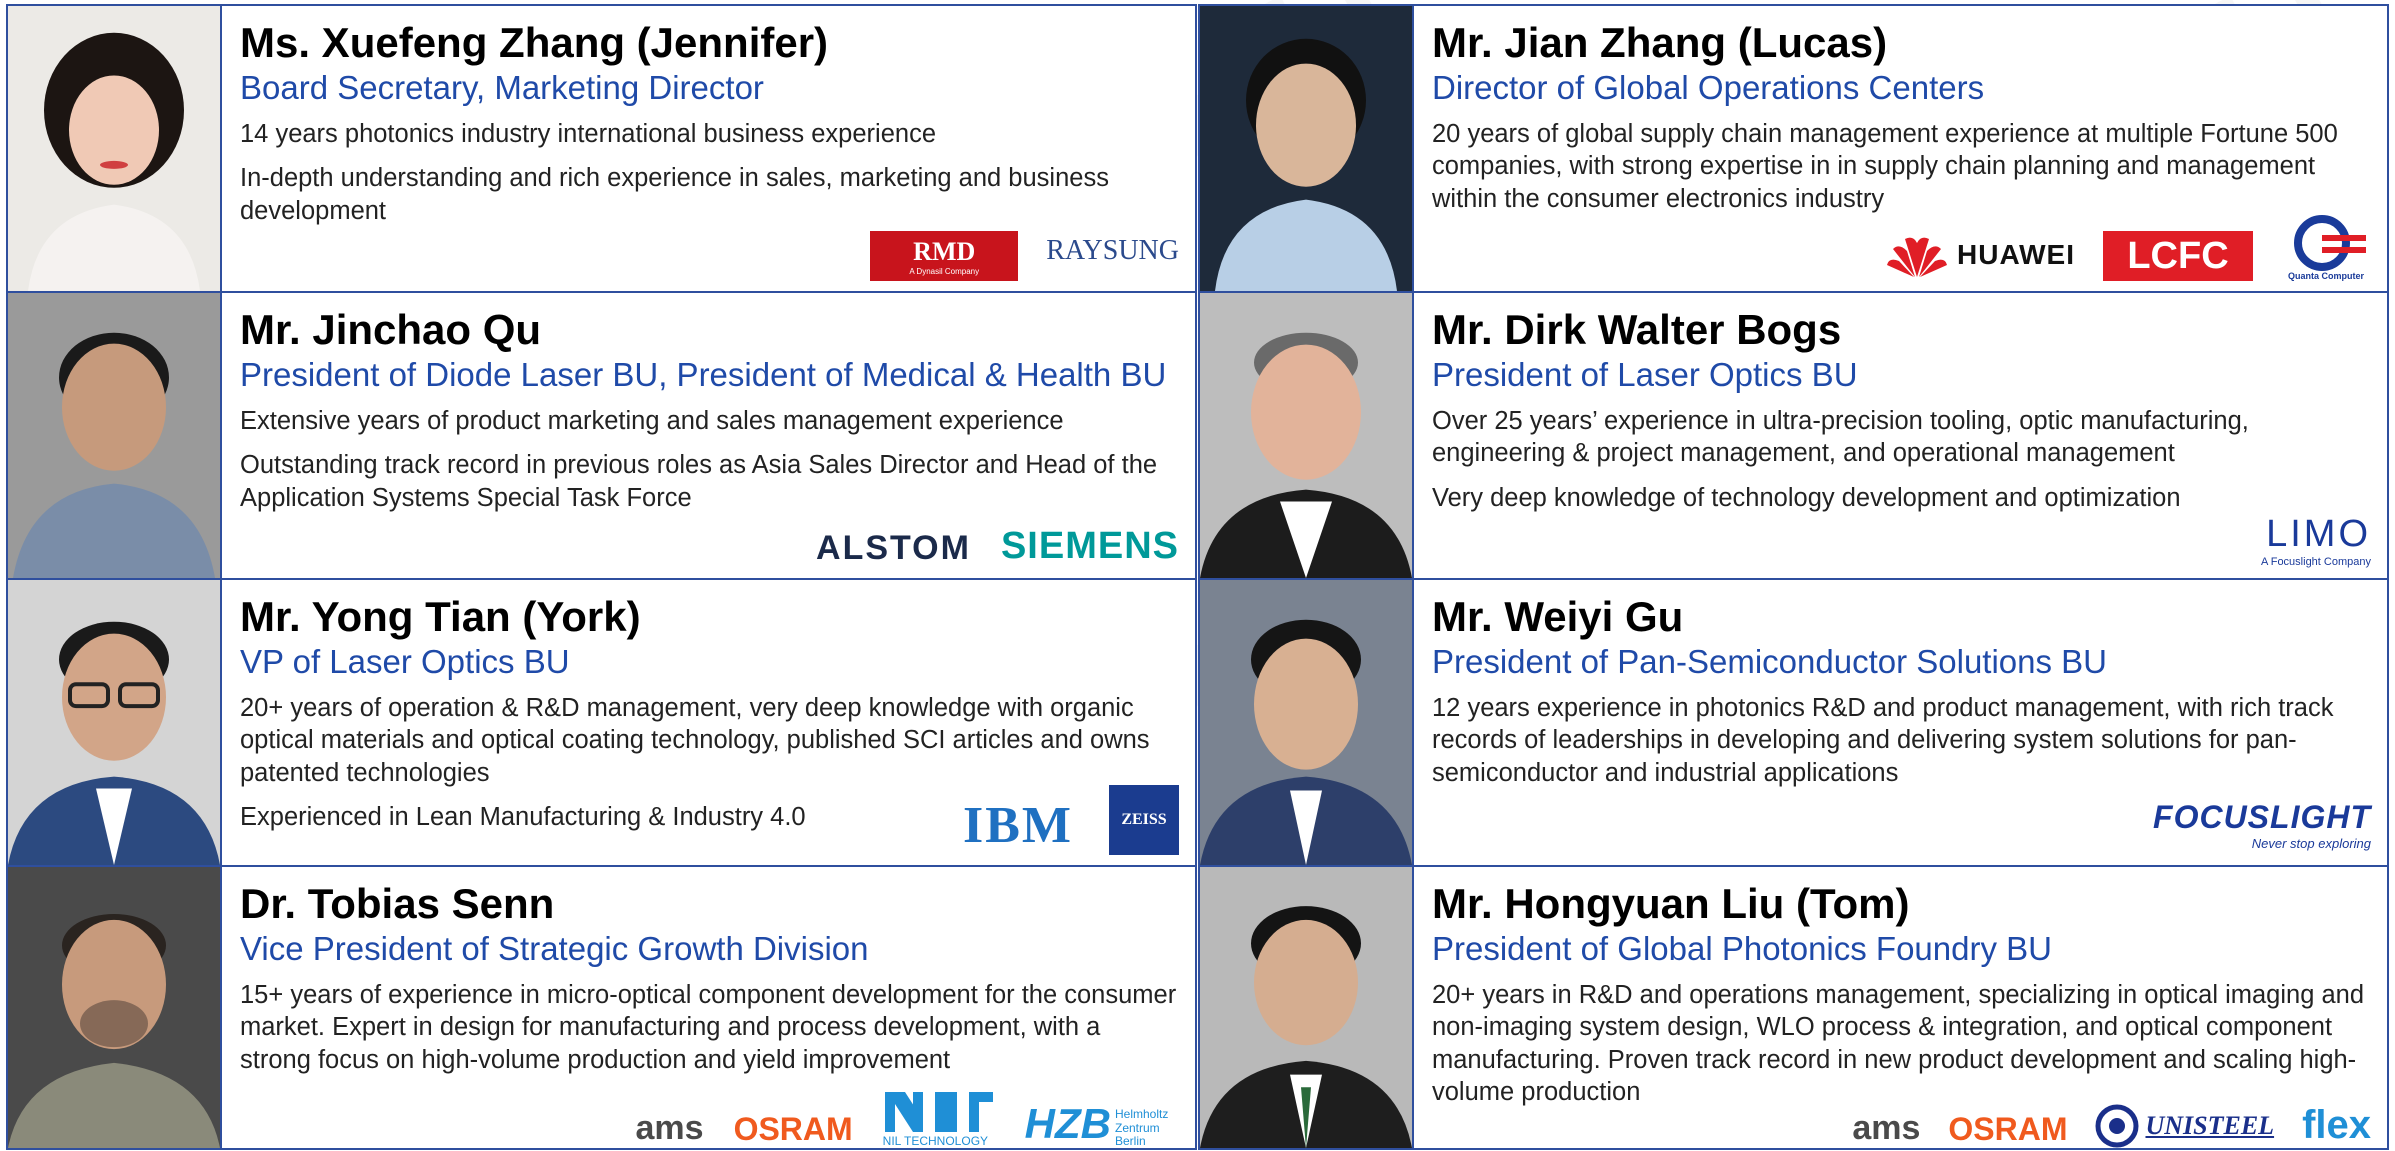 The image size is (2395, 1151). What do you see at coordinates (1637, 329) in the screenshot?
I see `person-name: Mr. Dirk Walter Bogs` at bounding box center [1637, 329].